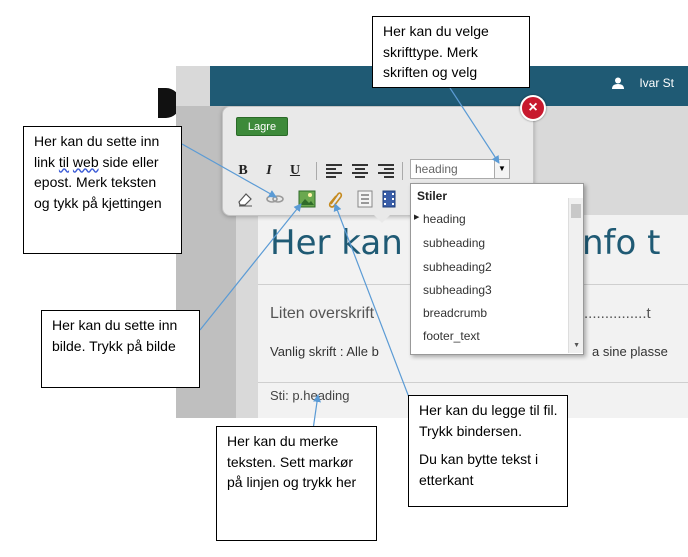  Describe the element at coordinates (479, 470) in the screenshot. I see `callout-file-text-2: Du kan bytte tekst i etterkant` at that location.